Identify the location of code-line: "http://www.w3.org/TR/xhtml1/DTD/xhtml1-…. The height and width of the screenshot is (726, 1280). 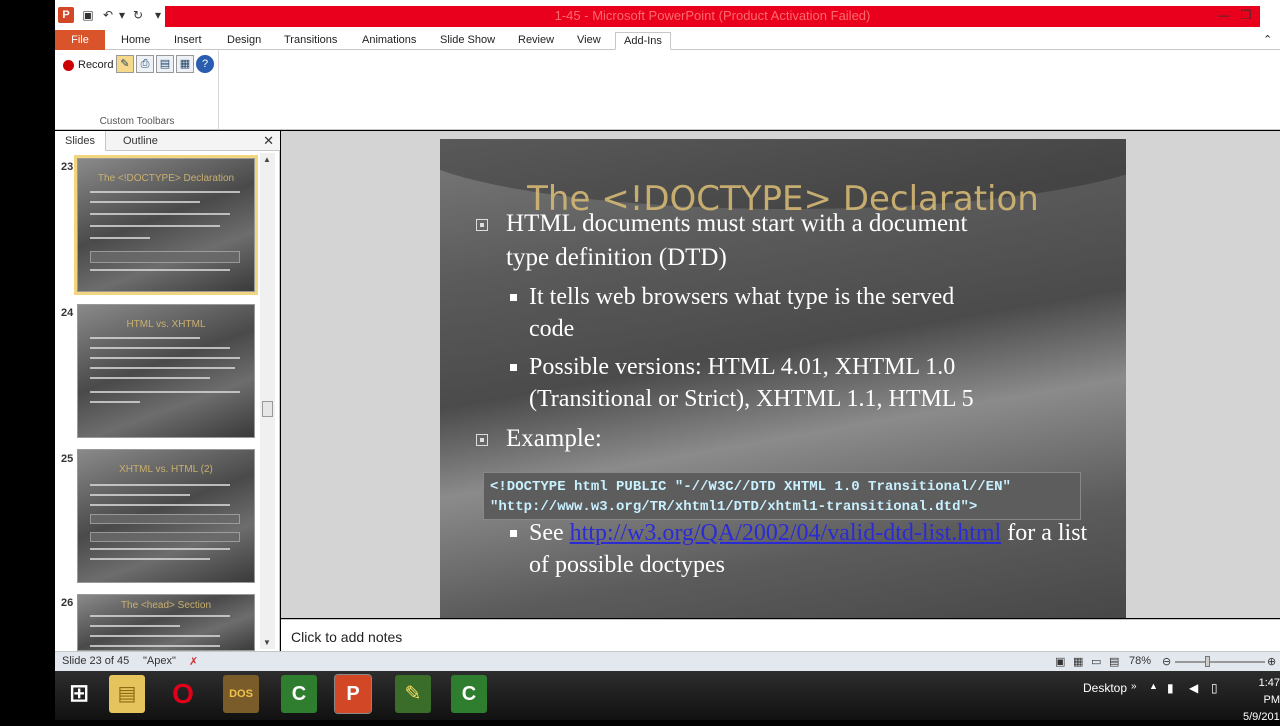
(734, 507).